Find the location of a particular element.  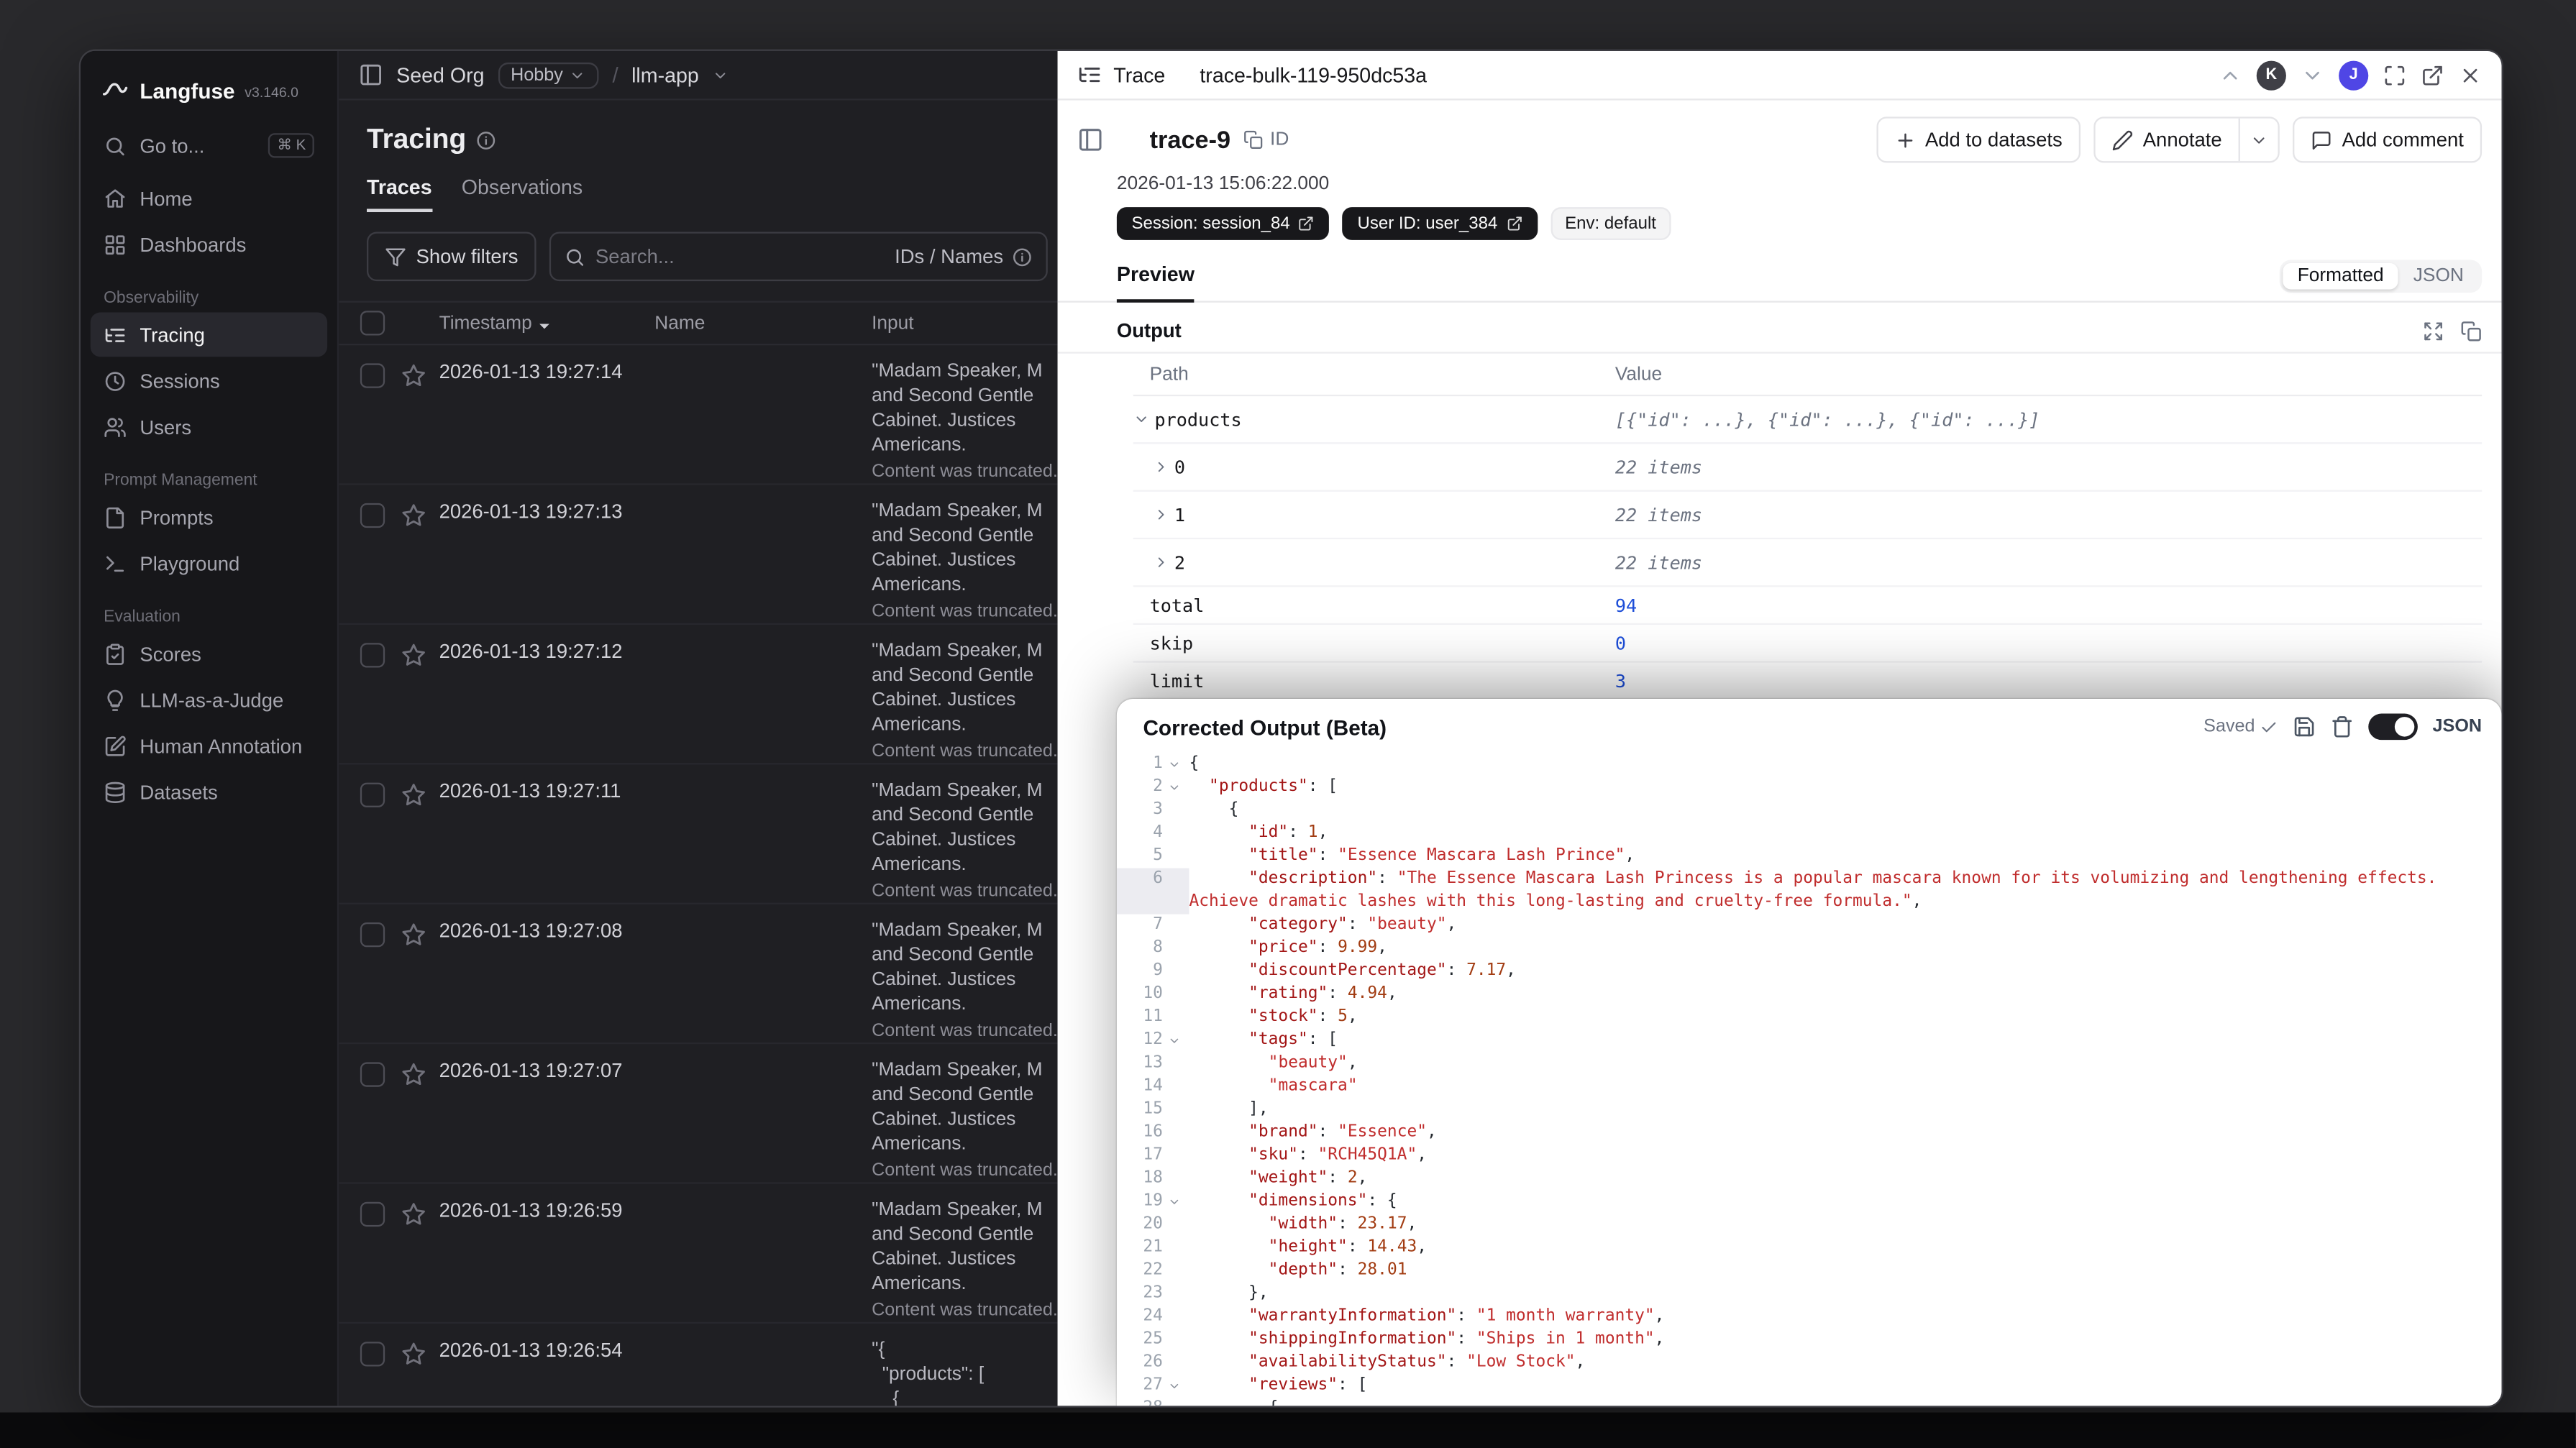

maximize-icon is located at coordinates (2394, 74).